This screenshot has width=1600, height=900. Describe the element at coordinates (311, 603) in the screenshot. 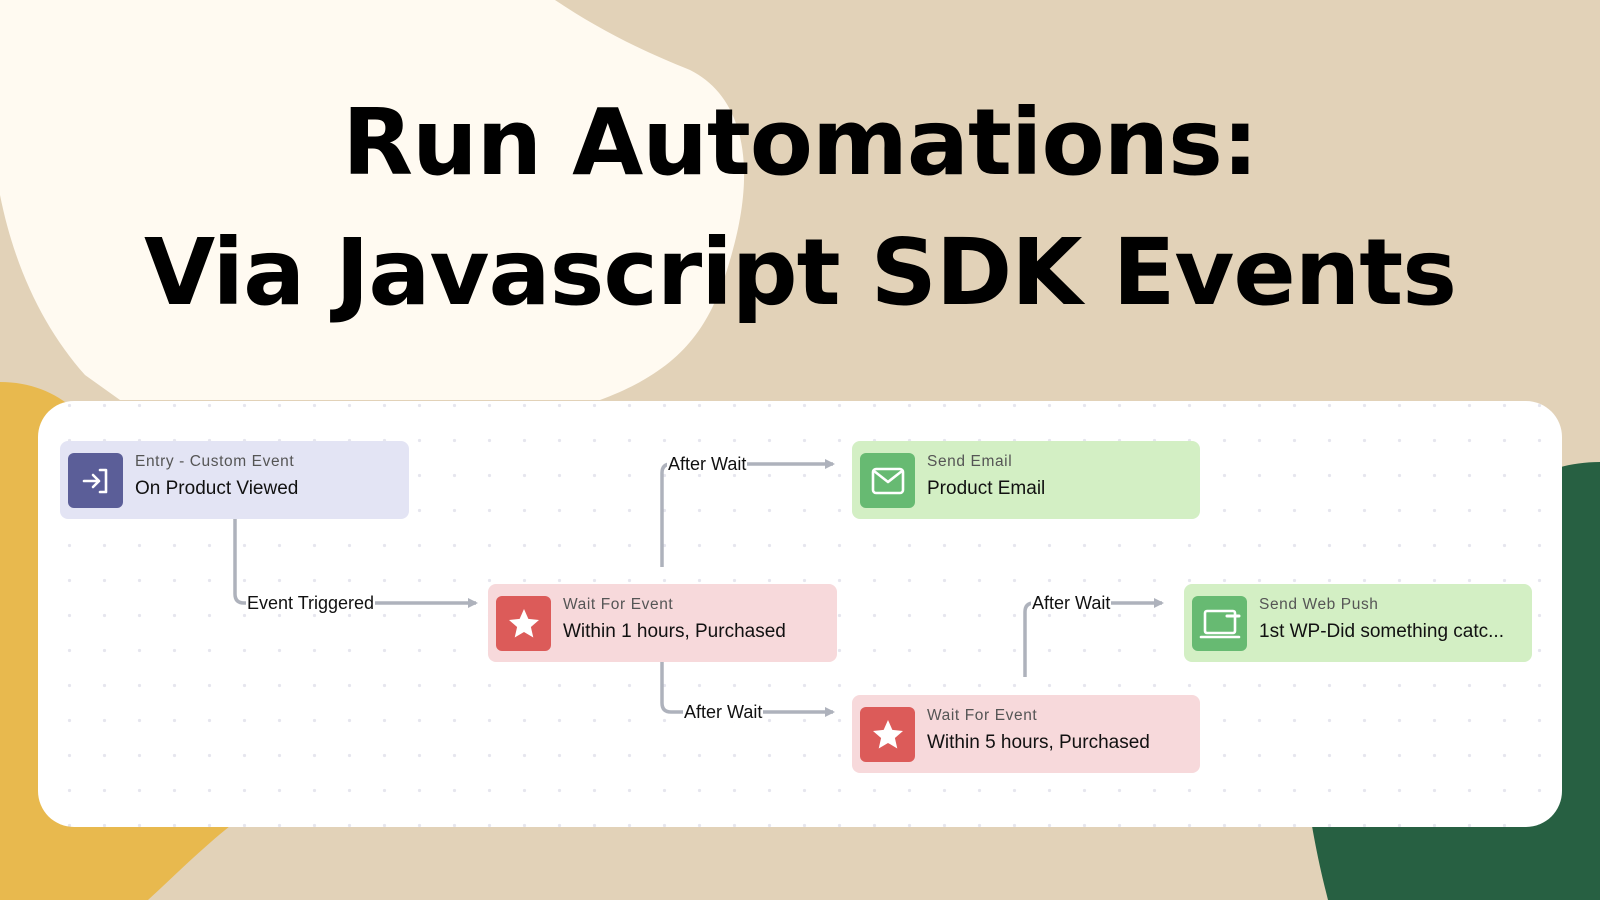

I see `edge-label-event-triggered: Event Triggered` at that location.